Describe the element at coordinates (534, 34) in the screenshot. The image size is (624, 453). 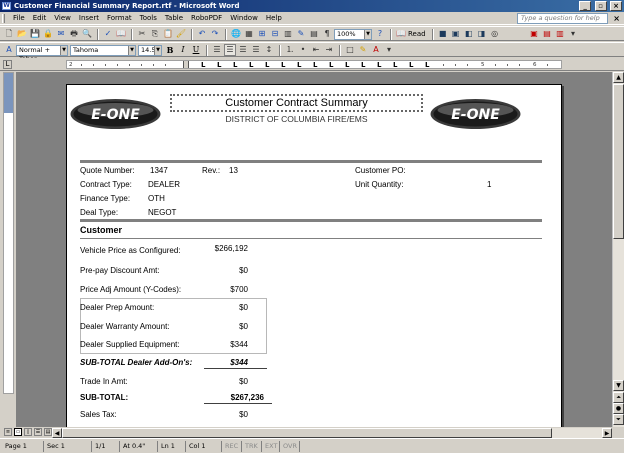
I see `robopdf-icon-1: ▣` at that location.